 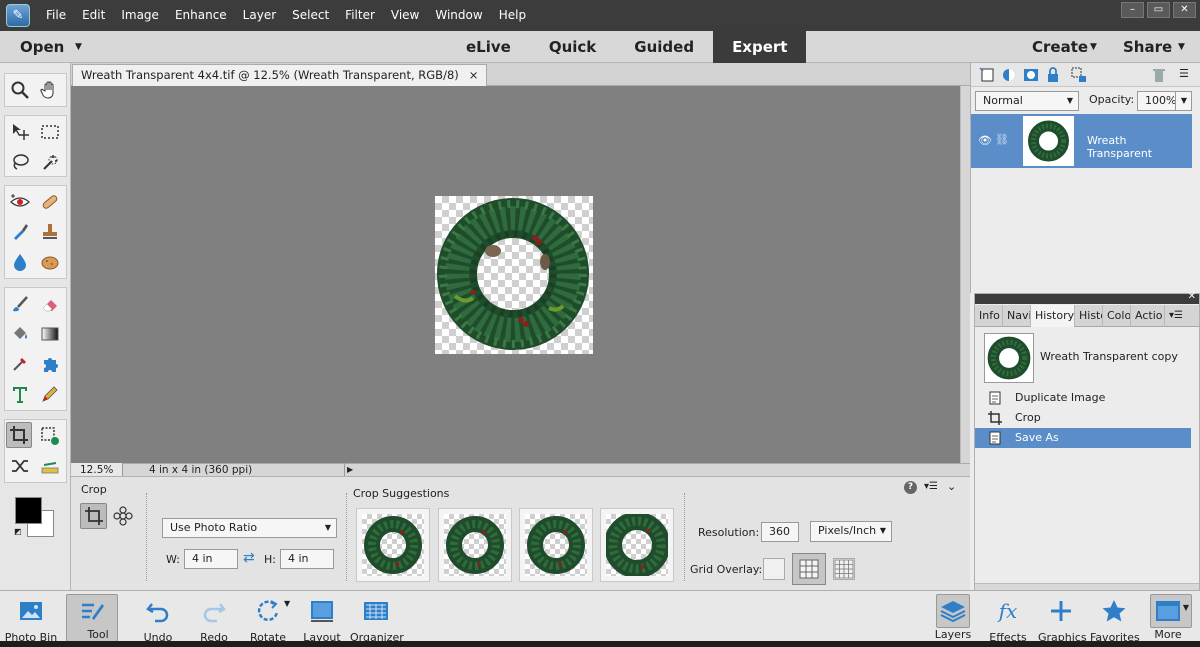 What do you see at coordinates (1009, 358) in the screenshot?
I see `history-snapshot-thumbnail` at bounding box center [1009, 358].